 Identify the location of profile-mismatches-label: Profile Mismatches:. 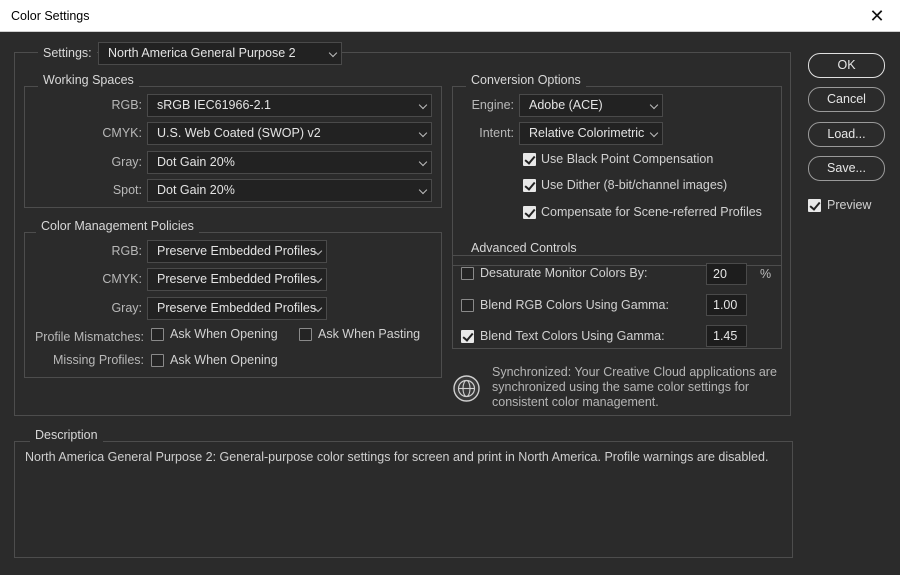
(89, 337).